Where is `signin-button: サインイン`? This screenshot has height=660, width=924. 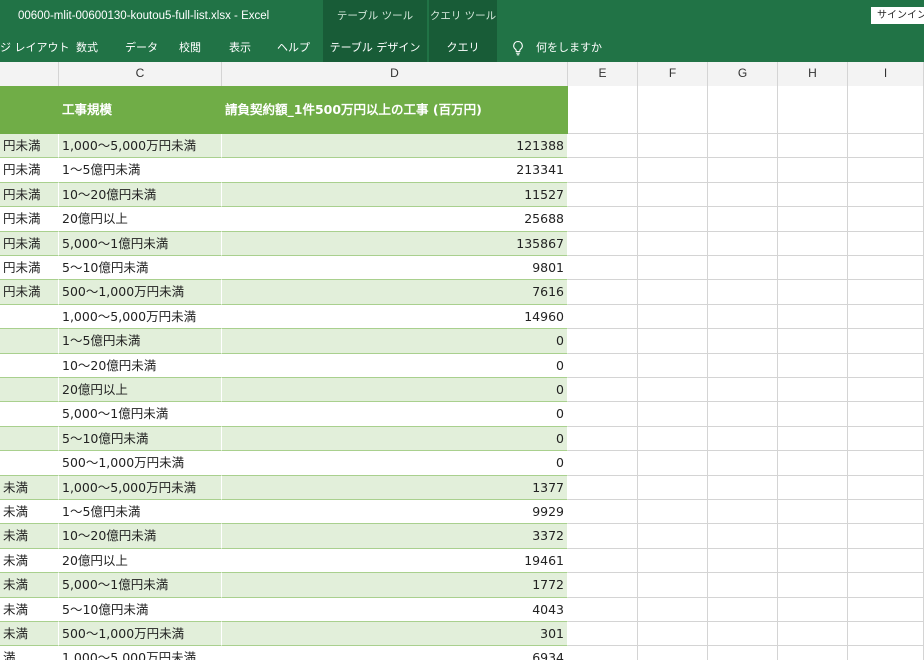
signin-button: サインイン is located at coordinates (897, 15).